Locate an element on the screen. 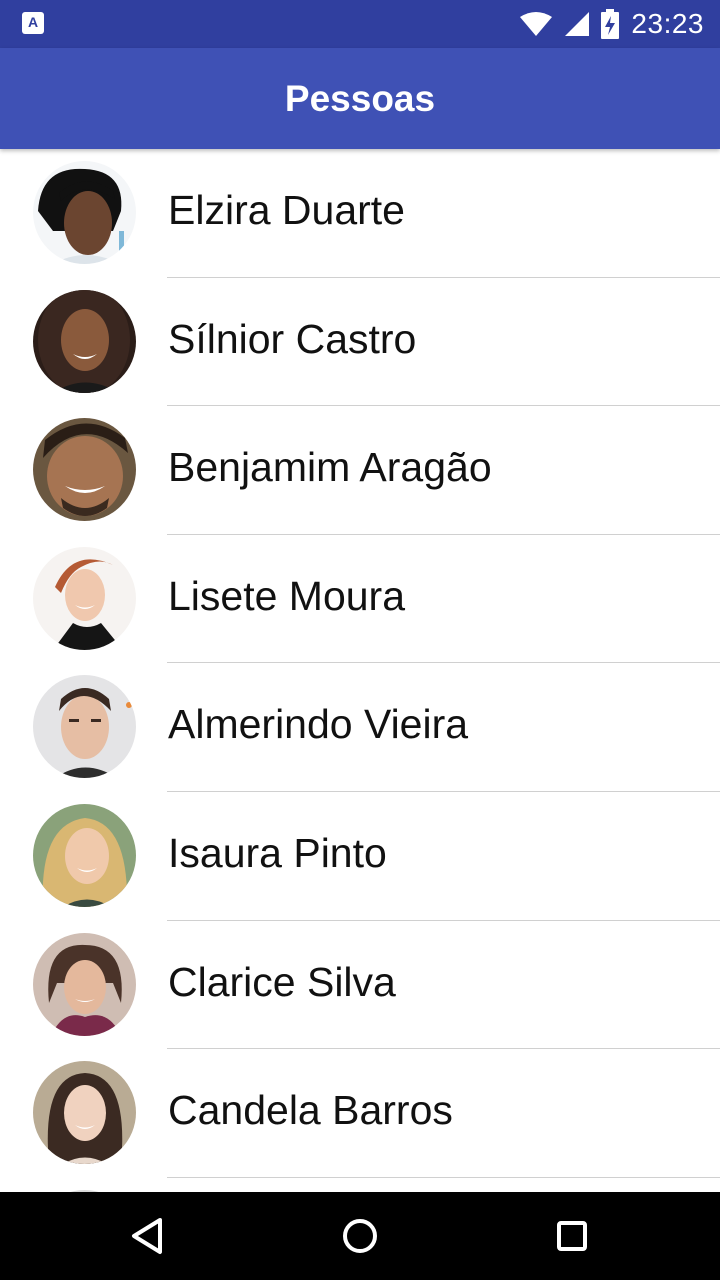 This screenshot has height=1280, width=720. person-name: Lisete Moura is located at coordinates (287, 595).